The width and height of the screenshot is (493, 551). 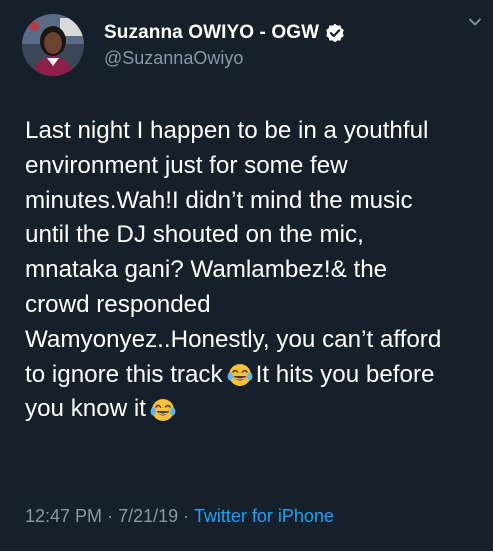 I want to click on tweet-line: until the DJ shouted on the mic,, so click(x=194, y=235).